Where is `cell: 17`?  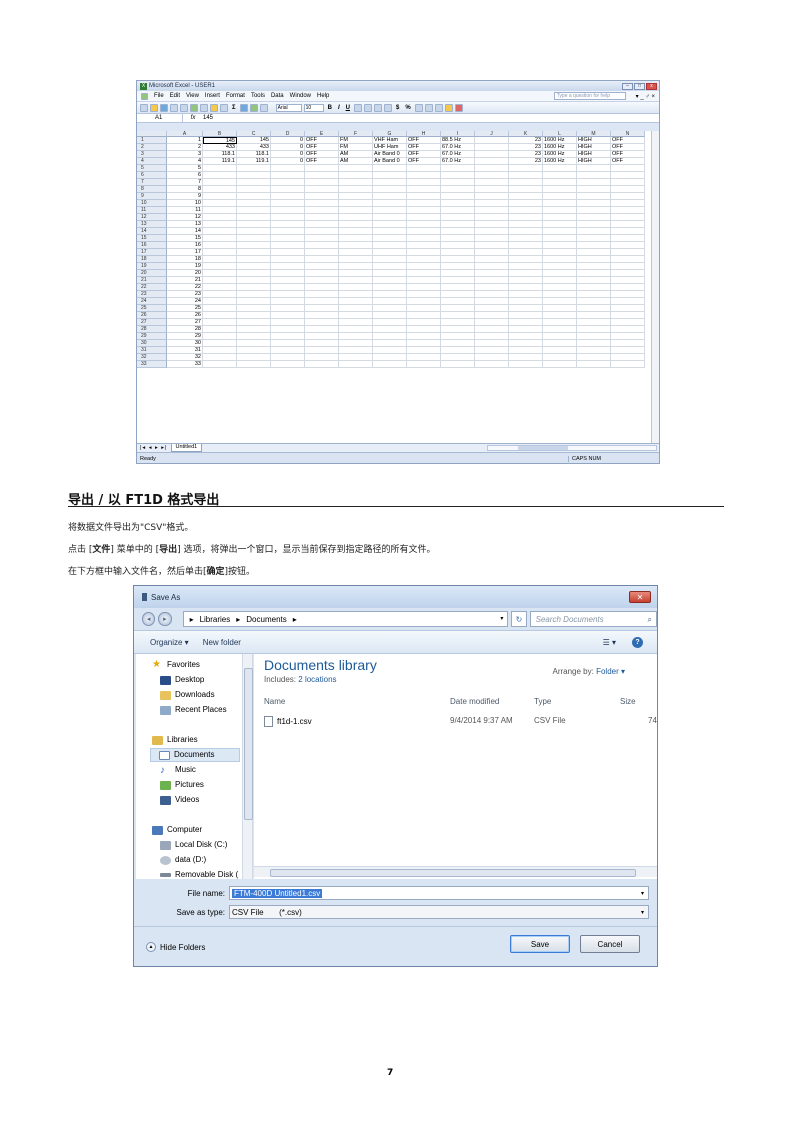
cell: 17 is located at coordinates (185, 252).